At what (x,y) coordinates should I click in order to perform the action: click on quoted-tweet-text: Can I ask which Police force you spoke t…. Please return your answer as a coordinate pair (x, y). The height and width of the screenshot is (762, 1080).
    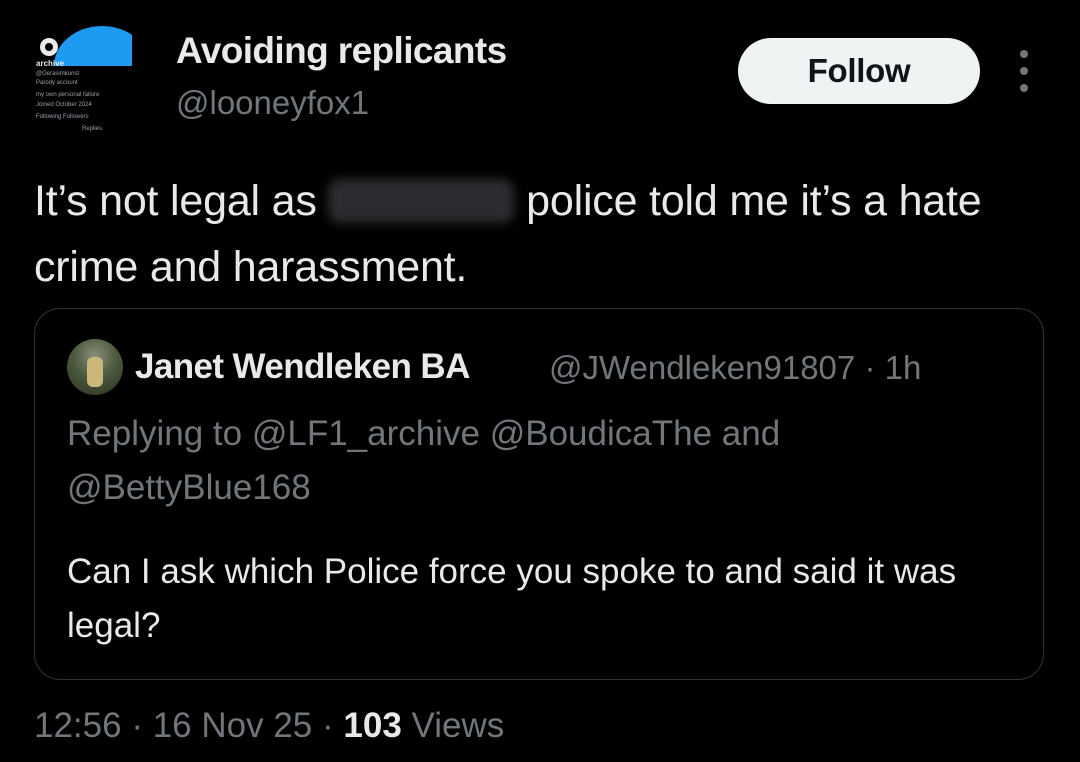
    Looking at the image, I should click on (512, 598).